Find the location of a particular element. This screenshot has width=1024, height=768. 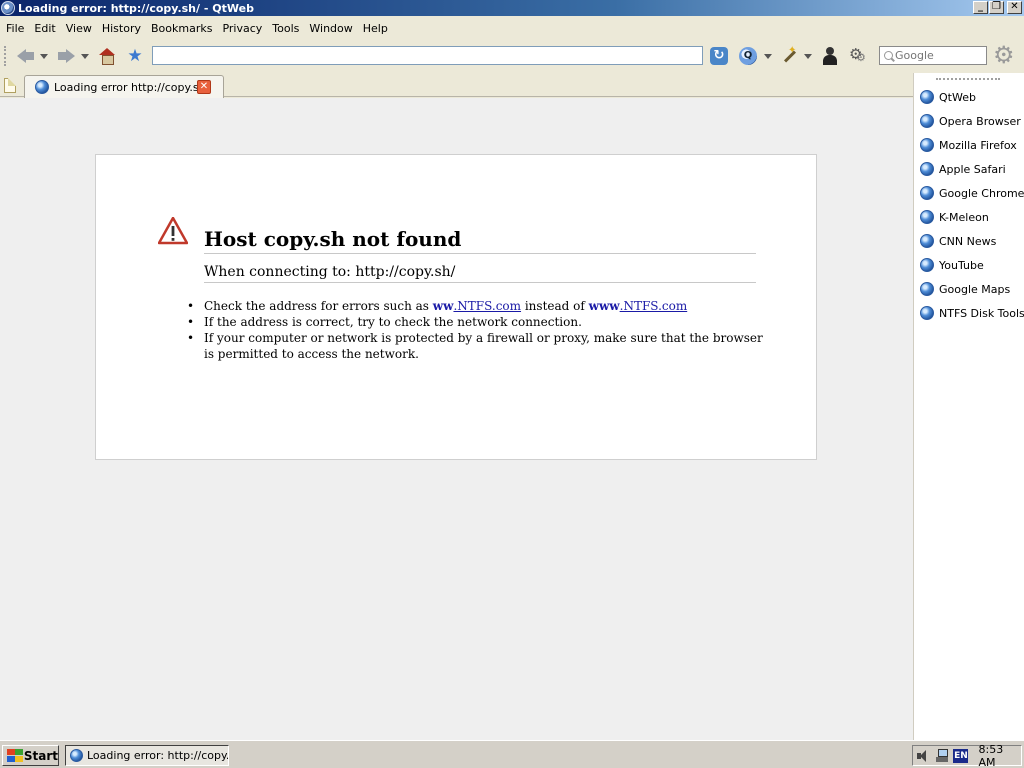

sidebar-item-google-maps: Google Maps is located at coordinates (965, 289).